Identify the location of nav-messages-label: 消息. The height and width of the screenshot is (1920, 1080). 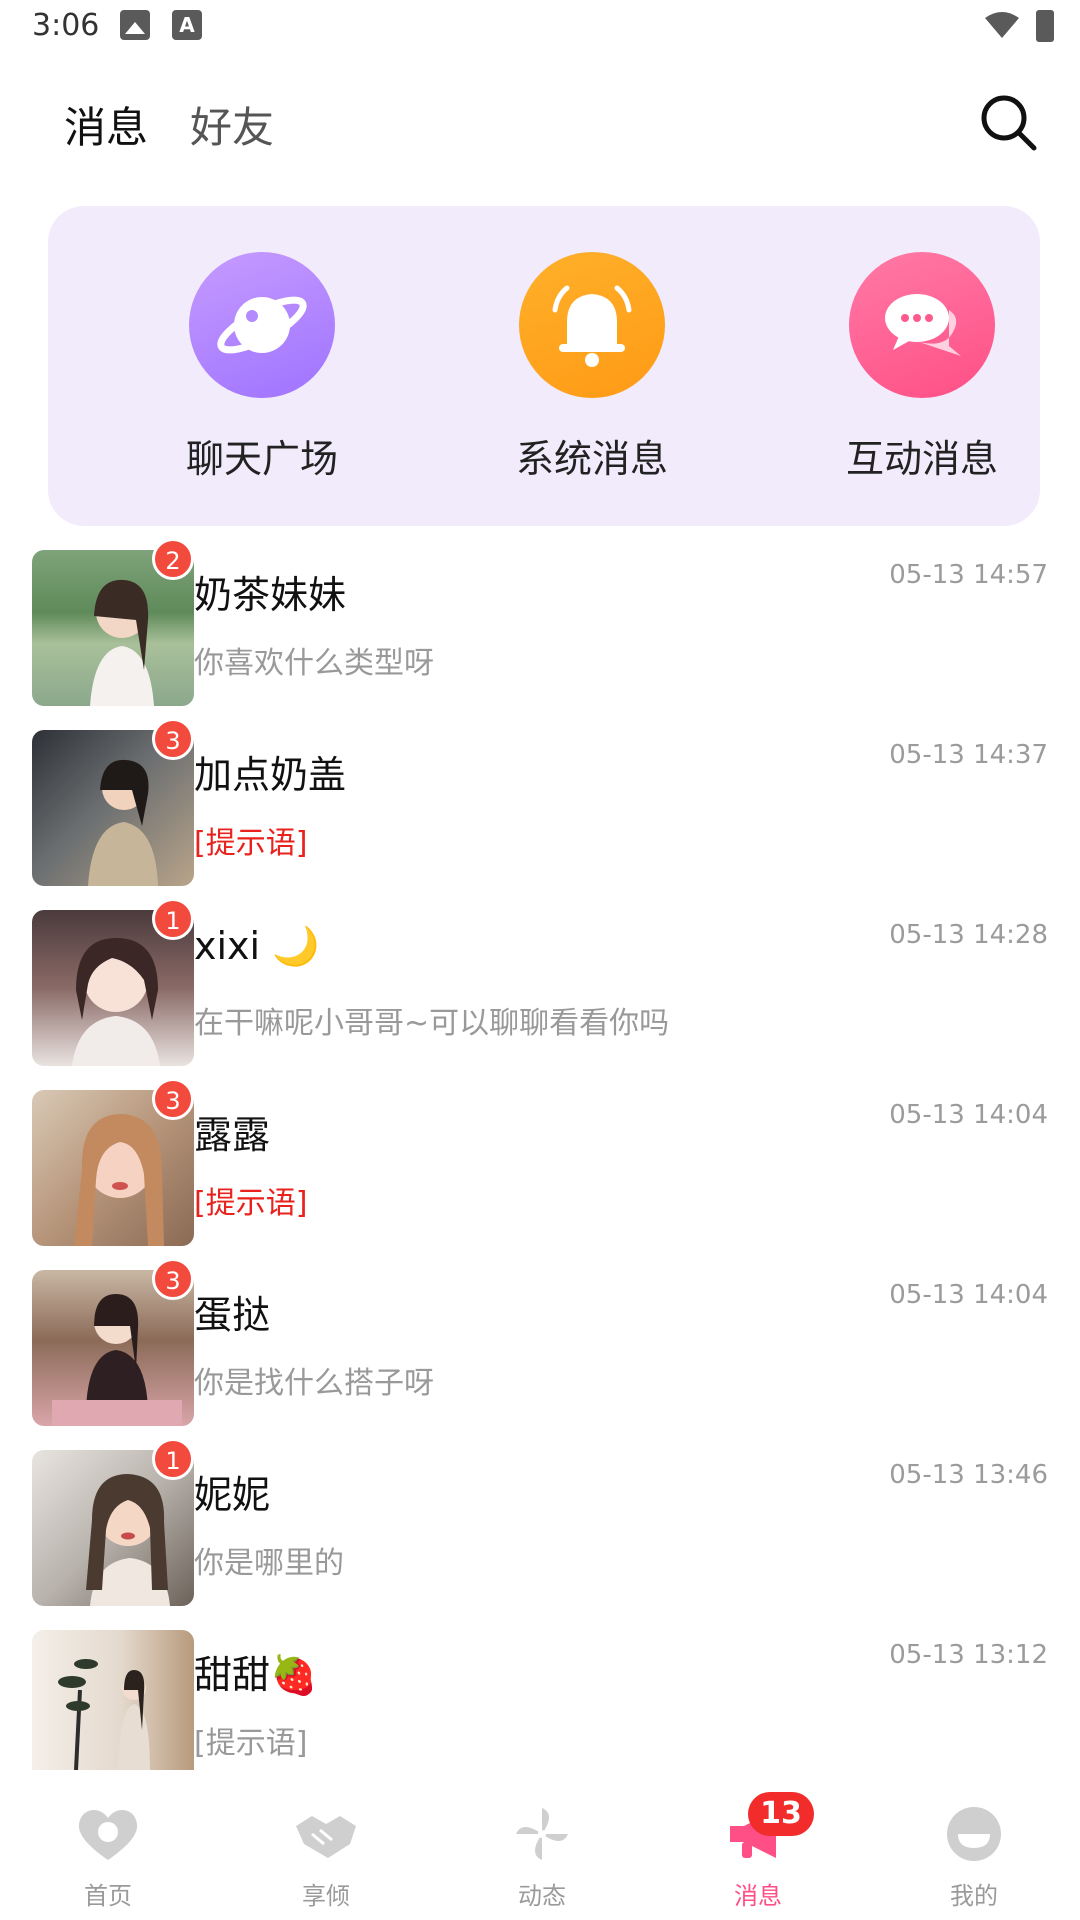
(758, 1896).